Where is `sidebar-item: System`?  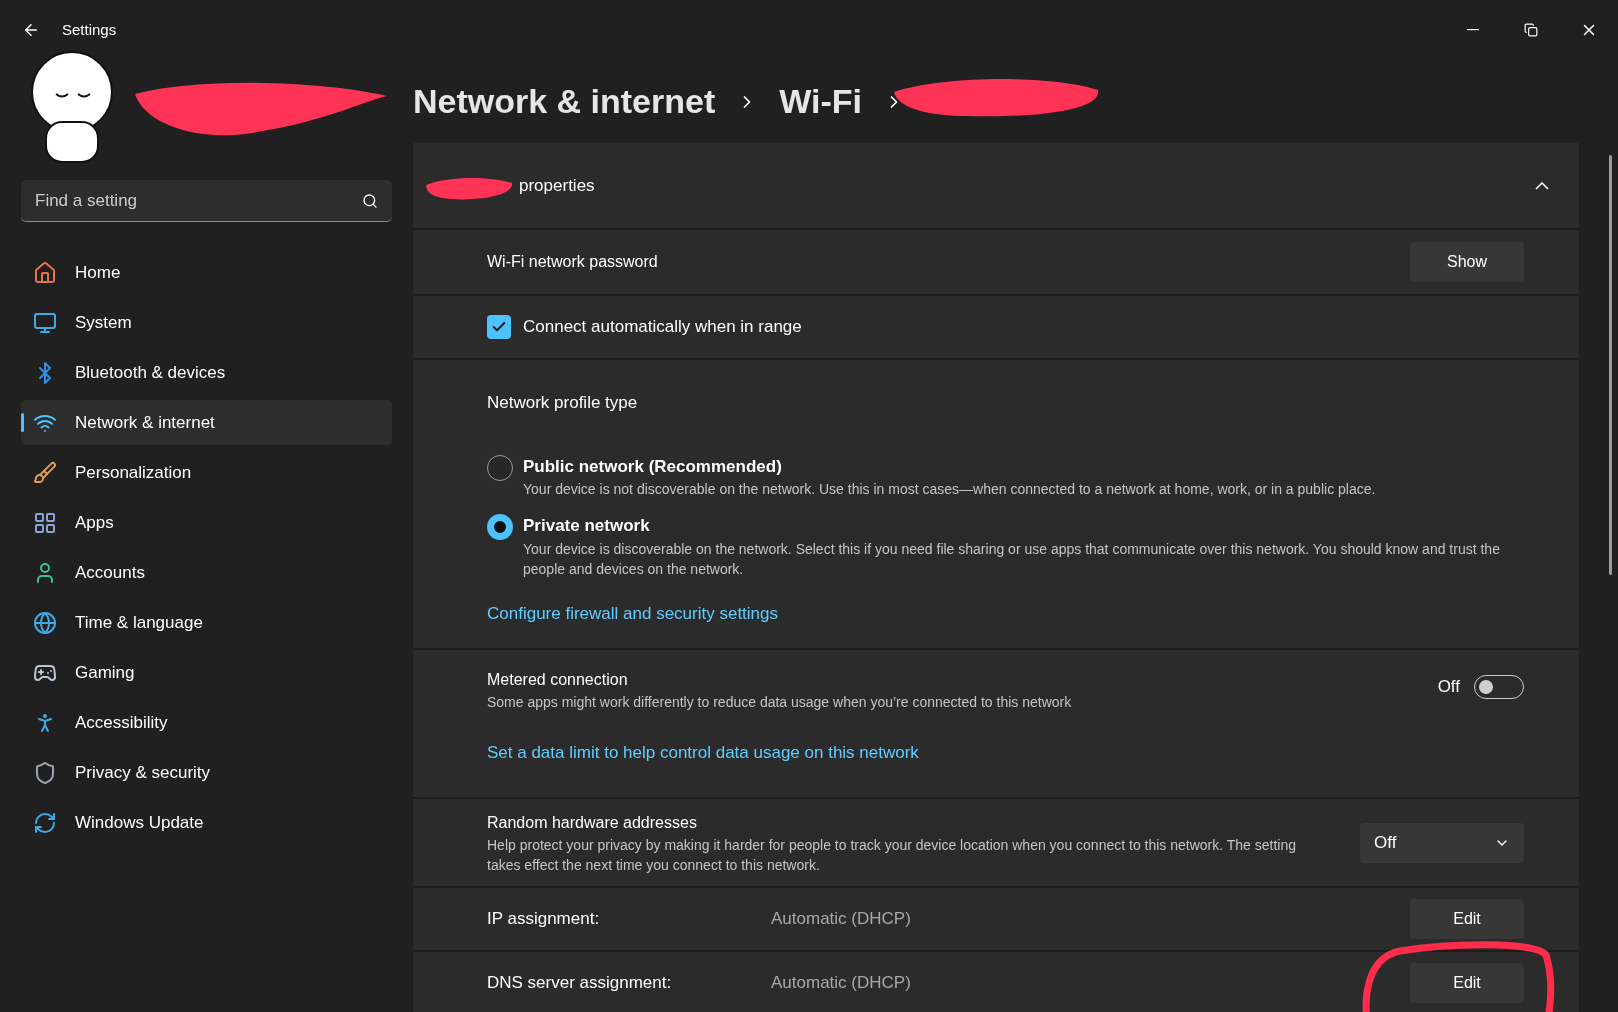
sidebar-item: System is located at coordinates (206, 322).